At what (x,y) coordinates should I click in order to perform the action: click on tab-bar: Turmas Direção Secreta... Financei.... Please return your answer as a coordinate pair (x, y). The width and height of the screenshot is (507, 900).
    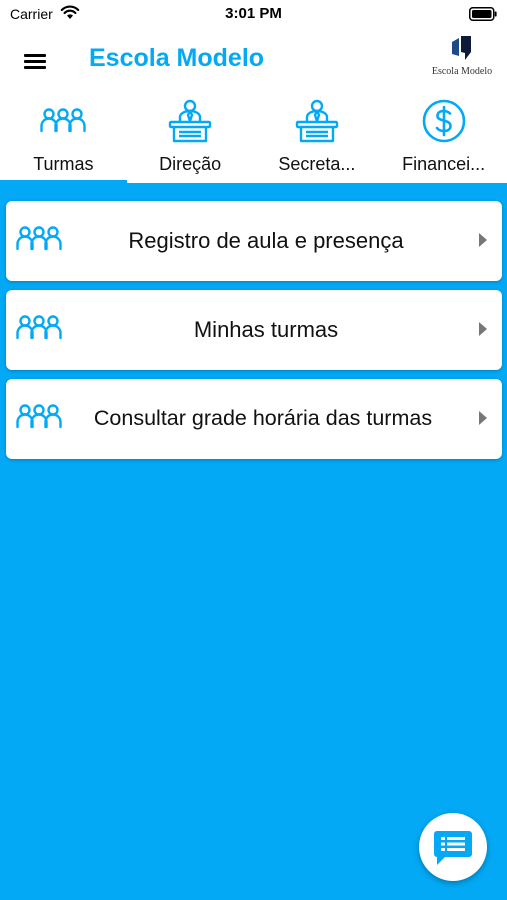
    Looking at the image, I should click on (253, 138).